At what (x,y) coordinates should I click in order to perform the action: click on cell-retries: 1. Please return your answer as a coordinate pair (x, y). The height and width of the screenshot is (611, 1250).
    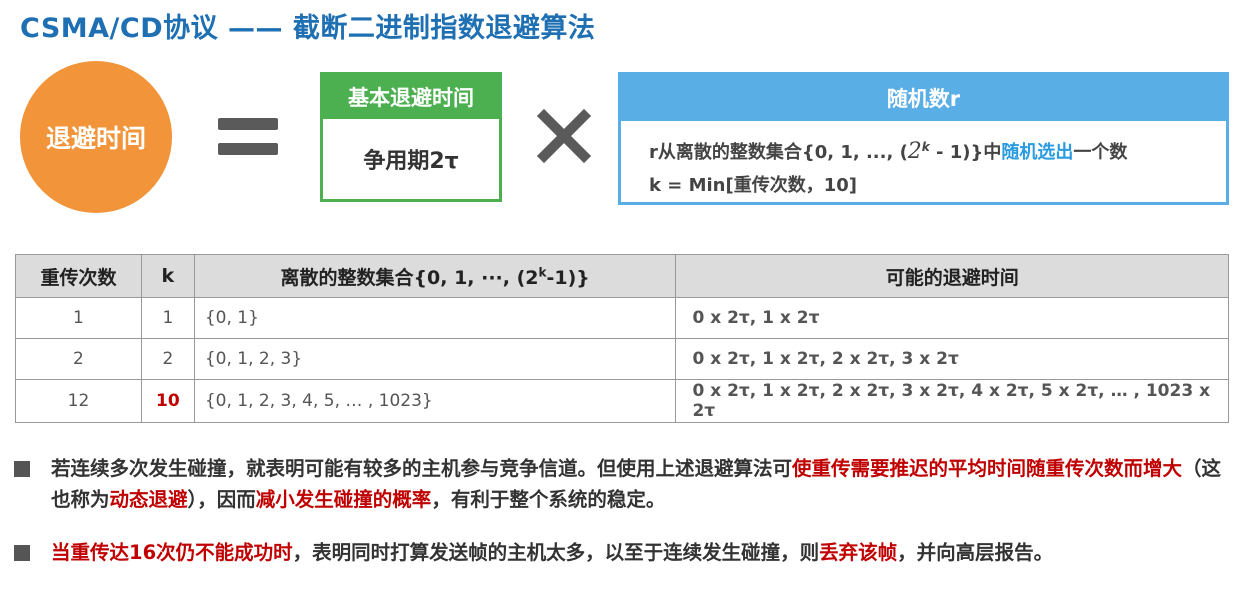
    Looking at the image, I should click on (78, 318).